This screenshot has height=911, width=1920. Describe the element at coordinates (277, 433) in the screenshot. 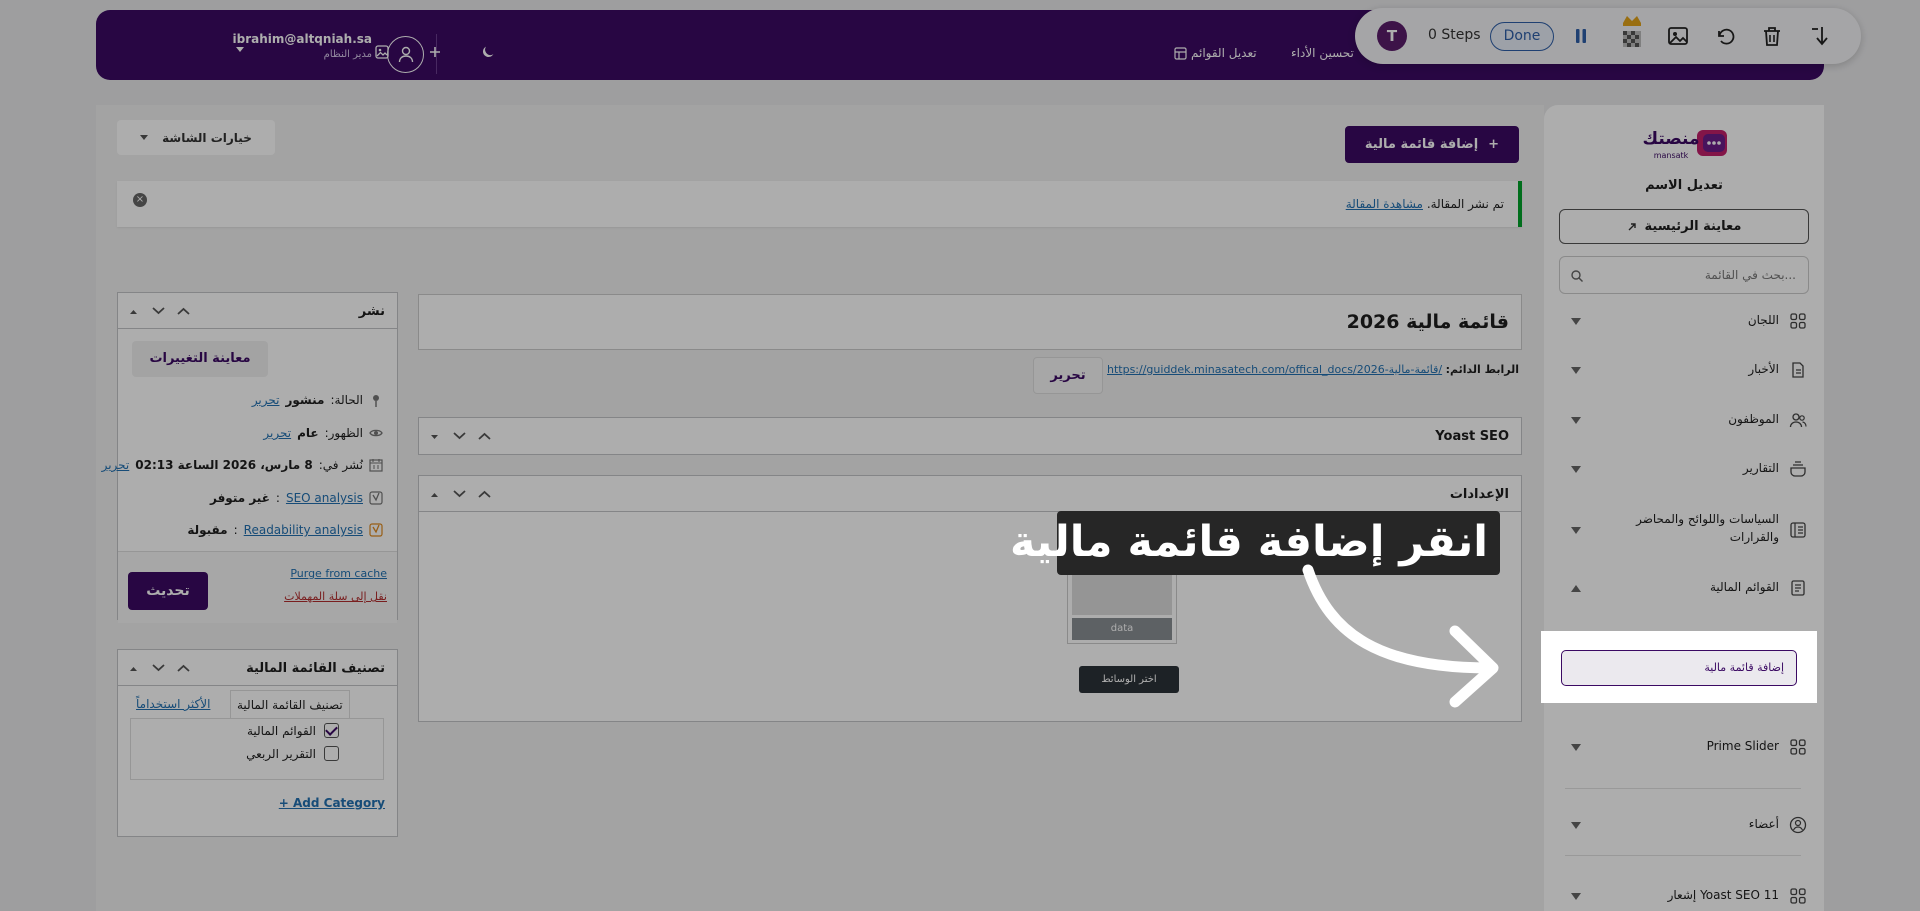

I see `visibility-edit-link: تحرير` at that location.